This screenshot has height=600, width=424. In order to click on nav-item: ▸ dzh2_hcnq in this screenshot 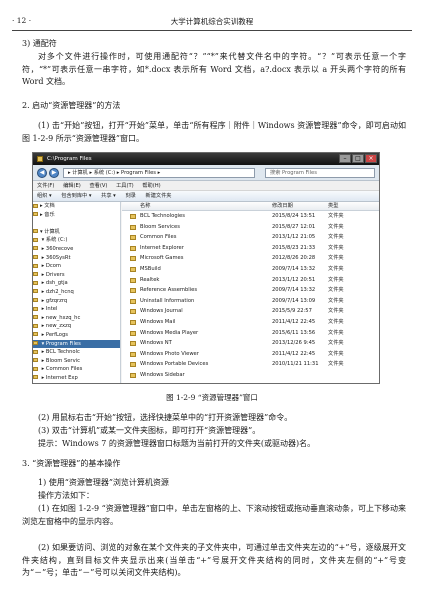, I will do `click(76, 292)`.